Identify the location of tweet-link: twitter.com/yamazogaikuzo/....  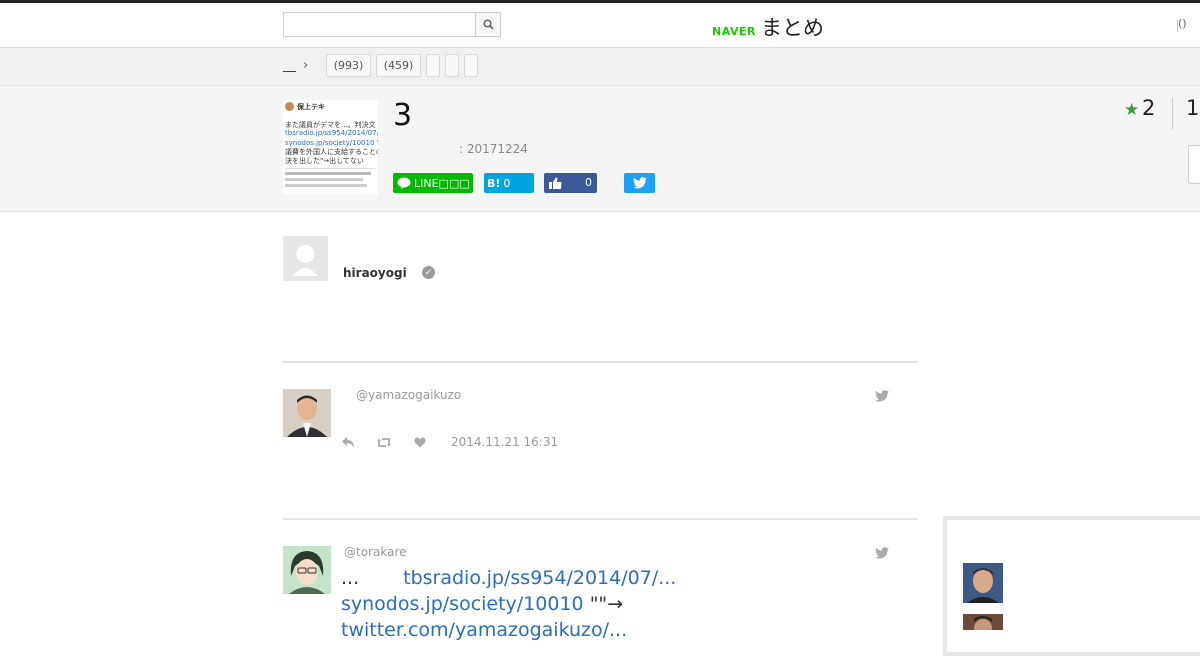
(484, 630).